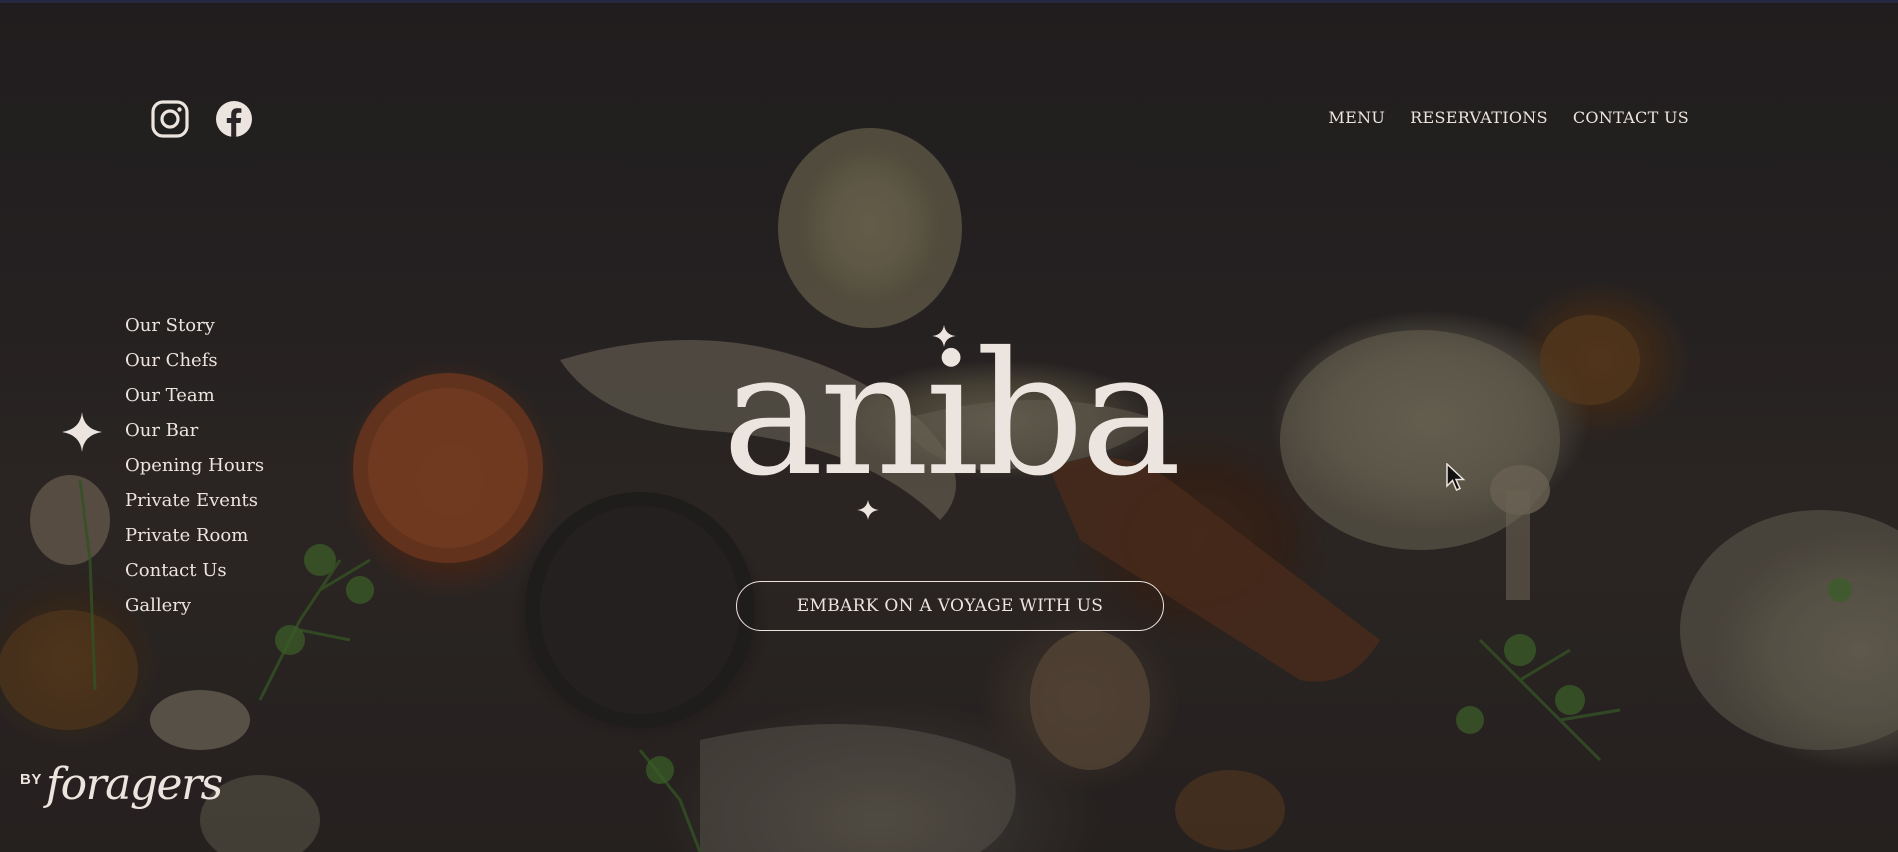 This screenshot has width=1898, height=852. I want to click on by-foragers-logo: BY foragers, so click(121, 784).